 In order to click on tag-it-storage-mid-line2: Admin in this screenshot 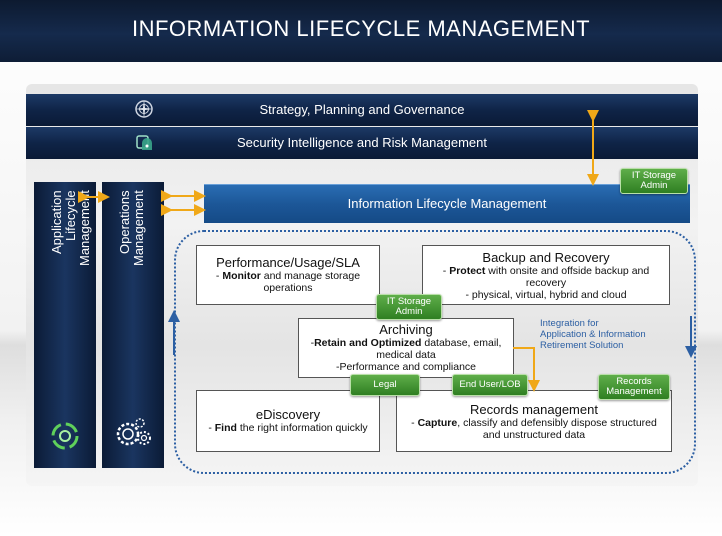, I will do `click(409, 311)`.